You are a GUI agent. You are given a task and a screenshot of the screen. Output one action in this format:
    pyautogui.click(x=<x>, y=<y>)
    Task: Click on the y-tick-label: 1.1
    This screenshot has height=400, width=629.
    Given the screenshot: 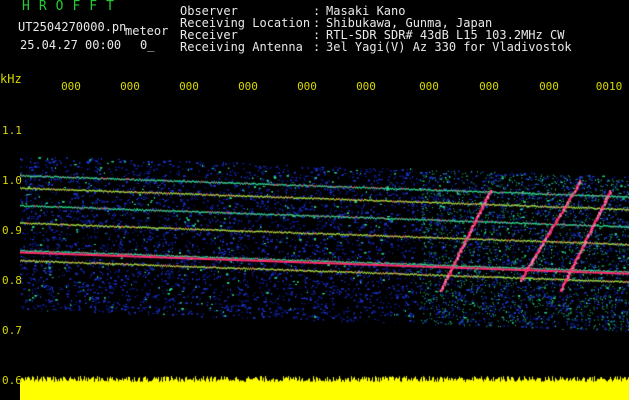 What is the action you would take?
    pyautogui.click(x=12, y=130)
    